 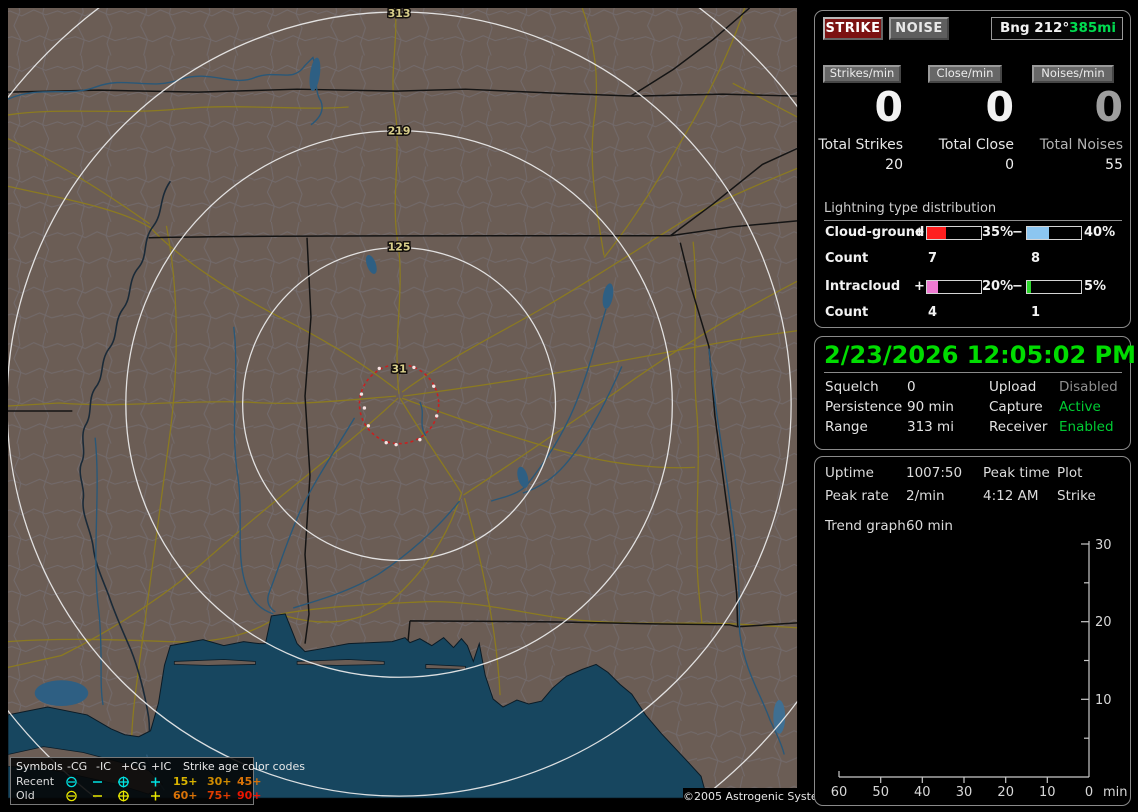 I want to click on noises-per-min-label: Noises/min, so click(x=1073, y=74).